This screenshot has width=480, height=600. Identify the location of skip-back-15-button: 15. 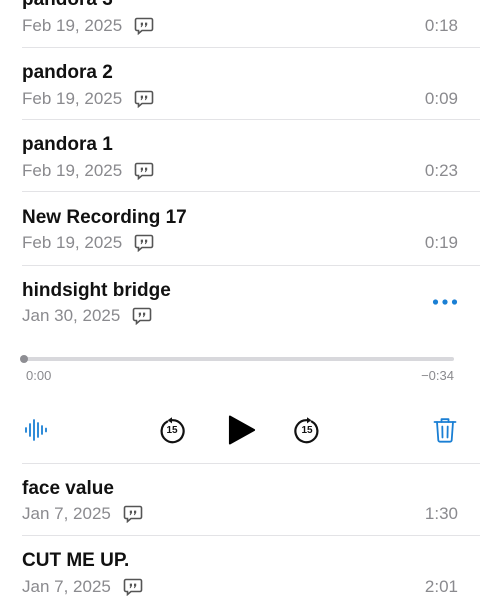
(172, 431).